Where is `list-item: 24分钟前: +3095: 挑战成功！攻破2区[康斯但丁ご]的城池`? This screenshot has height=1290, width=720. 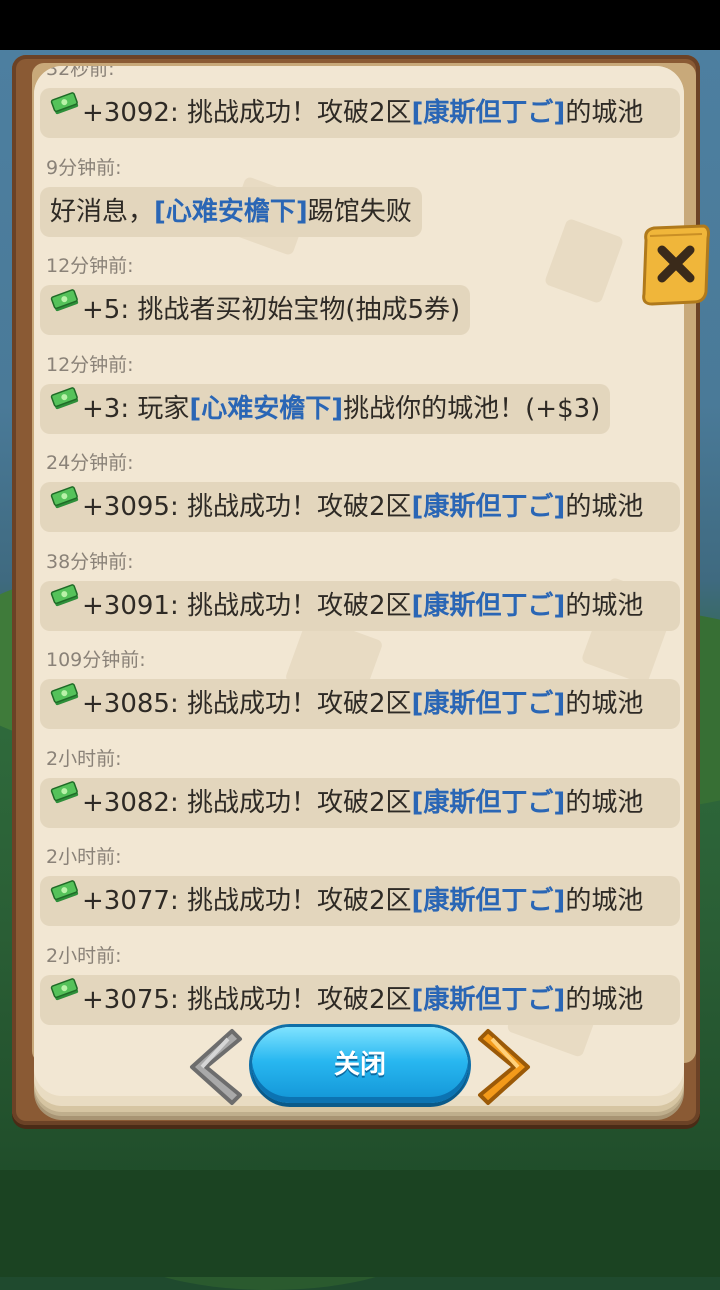 list-item: 24分钟前: +3095: 挑战成功！攻破2区[康斯但丁ご]的城池 is located at coordinates (360, 494).